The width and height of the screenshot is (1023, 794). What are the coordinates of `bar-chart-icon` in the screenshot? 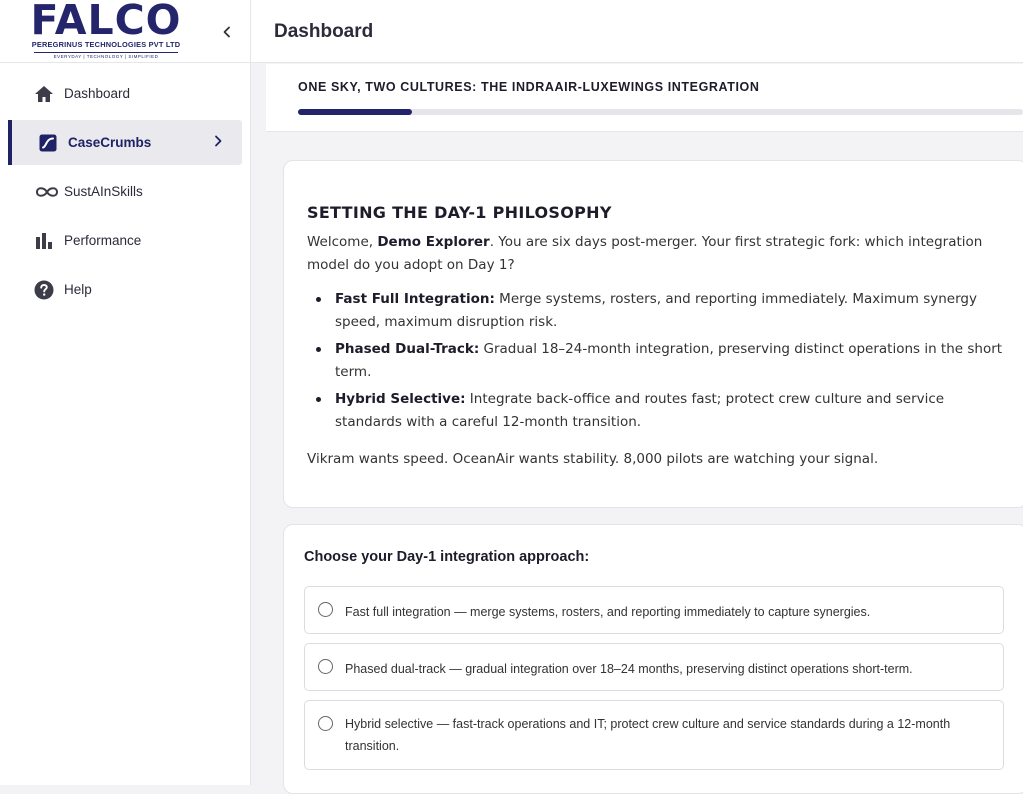 It's located at (44, 241).